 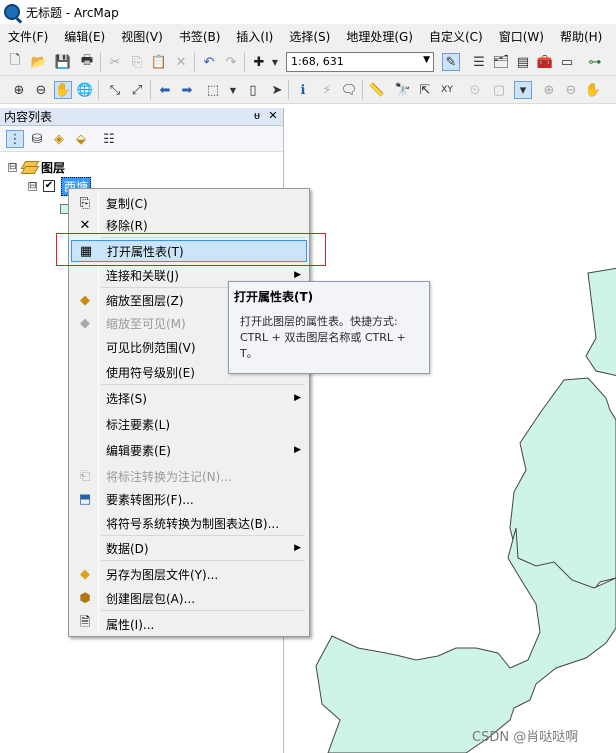 What do you see at coordinates (100, 62) in the screenshot?
I see `toolbar-separator` at bounding box center [100, 62].